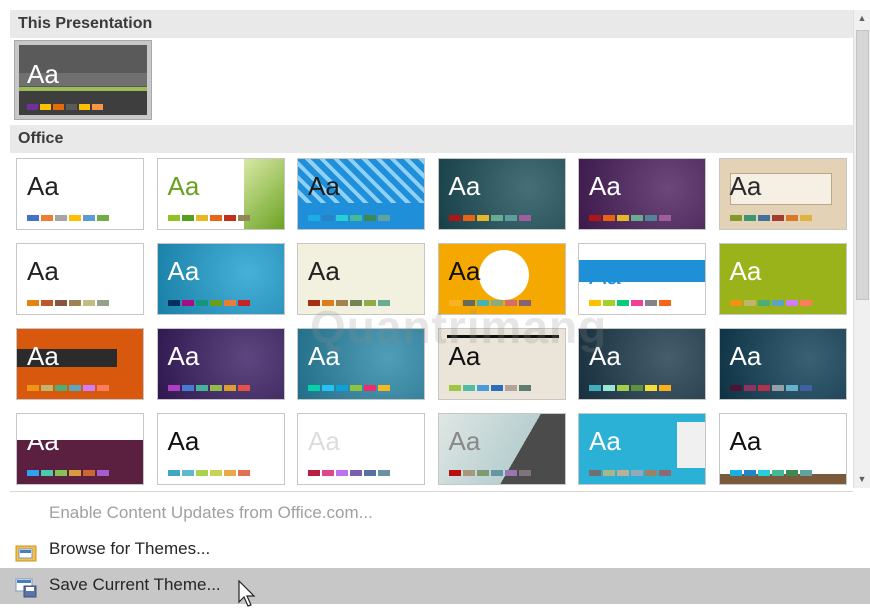 This screenshot has height=613, width=870. Describe the element at coordinates (642, 449) in the screenshot. I see `theme-thumb-mesh: Aa` at that location.